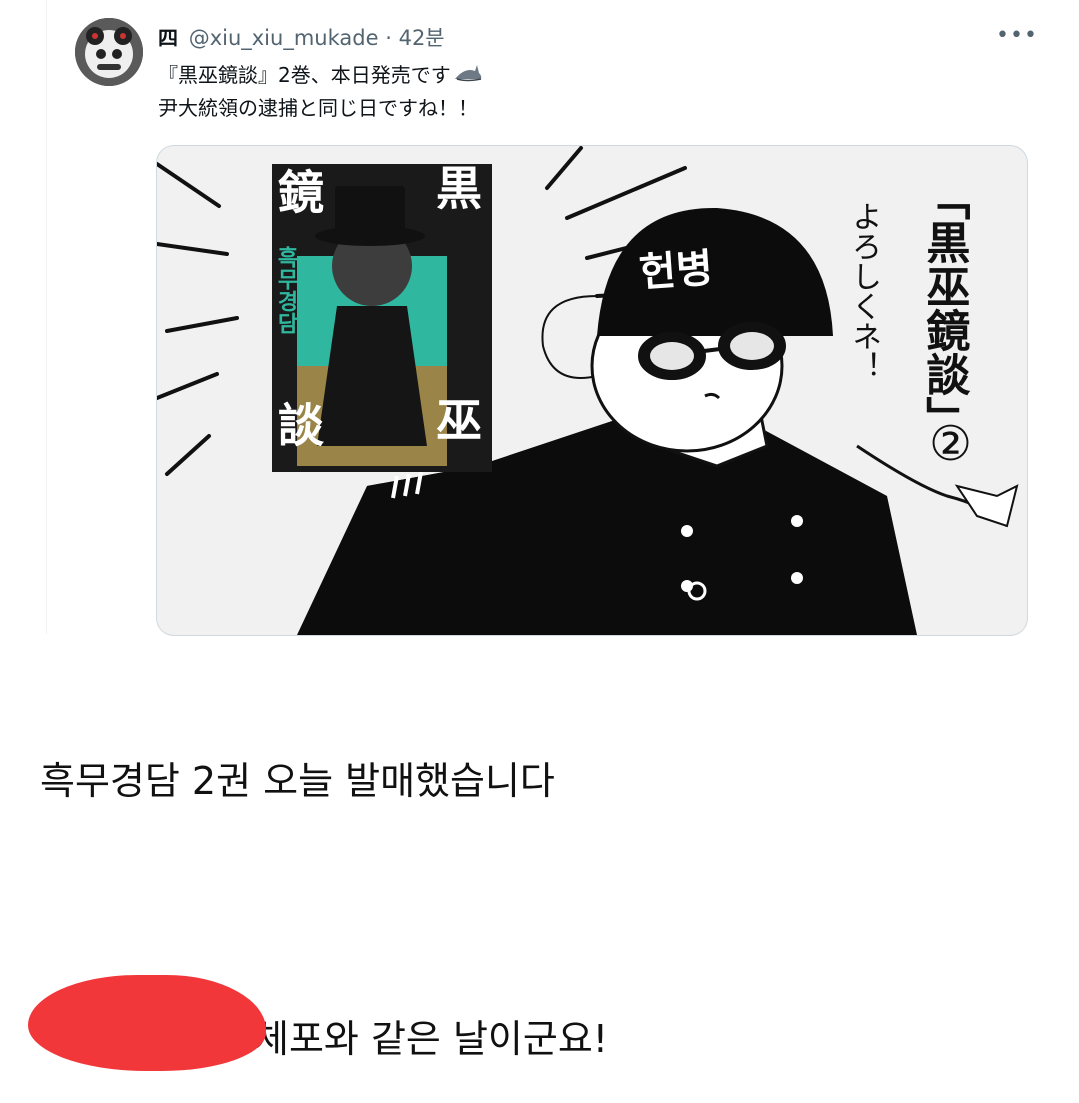 Image resolution: width=1079 pixels, height=1103 pixels. What do you see at coordinates (147, 1023) in the screenshot?
I see `redaction-mark` at bounding box center [147, 1023].